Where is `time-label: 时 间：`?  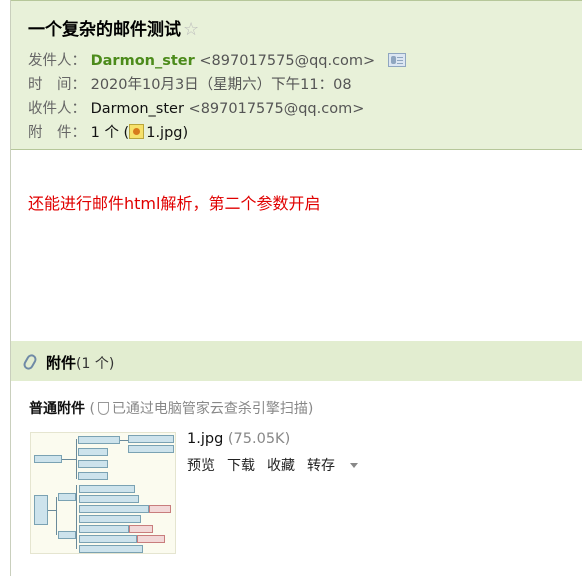 time-label: 时 间： is located at coordinates (57, 85).